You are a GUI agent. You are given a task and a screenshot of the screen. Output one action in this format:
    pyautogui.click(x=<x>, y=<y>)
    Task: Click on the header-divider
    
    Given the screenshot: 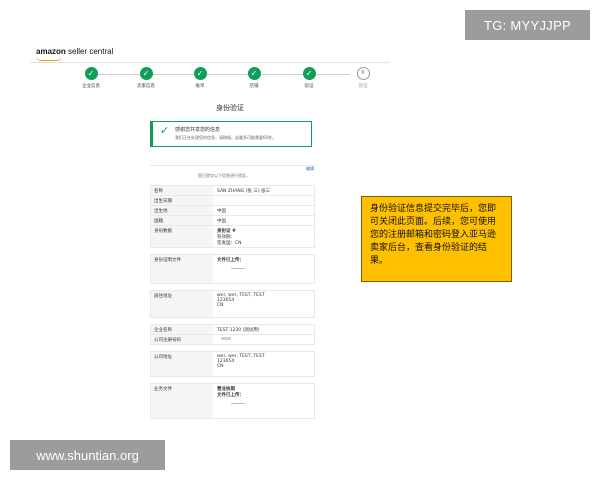 What is the action you would take?
    pyautogui.click(x=210, y=62)
    